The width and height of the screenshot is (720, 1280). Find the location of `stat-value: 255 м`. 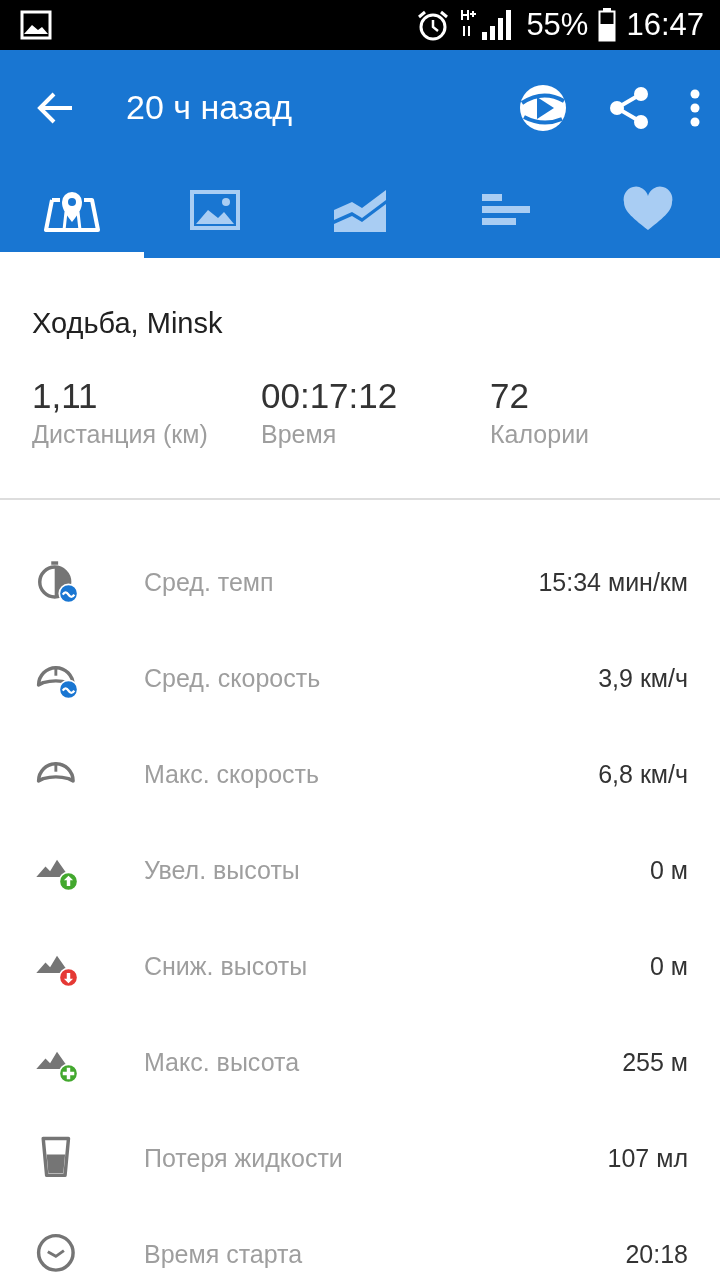

stat-value: 255 м is located at coordinates (655, 1062).